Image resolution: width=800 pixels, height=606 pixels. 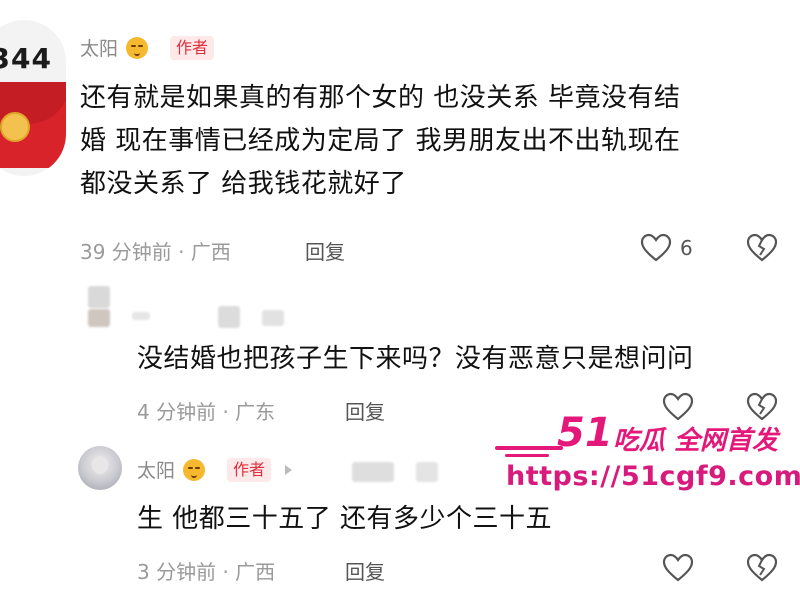 What do you see at coordinates (686, 248) in the screenshot?
I see `like-count: 6` at bounding box center [686, 248].